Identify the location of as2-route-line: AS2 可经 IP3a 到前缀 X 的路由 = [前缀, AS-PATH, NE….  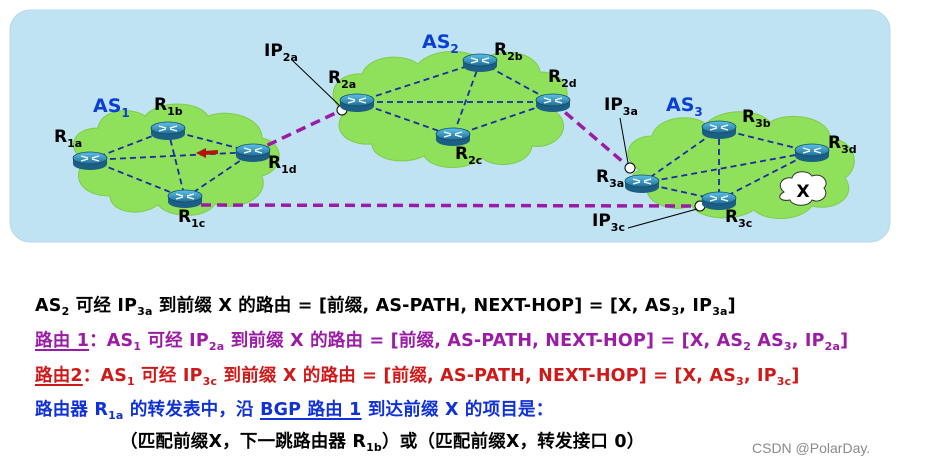
(385, 307).